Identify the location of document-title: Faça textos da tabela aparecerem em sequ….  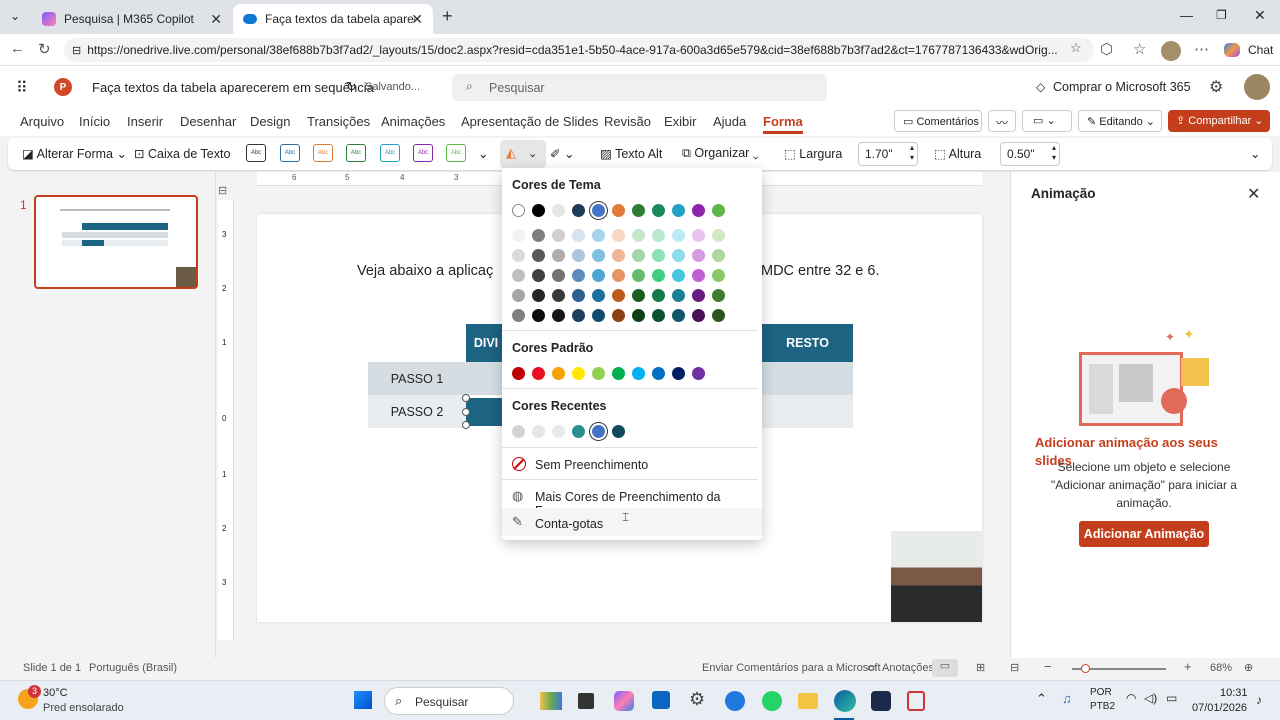
(233, 87).